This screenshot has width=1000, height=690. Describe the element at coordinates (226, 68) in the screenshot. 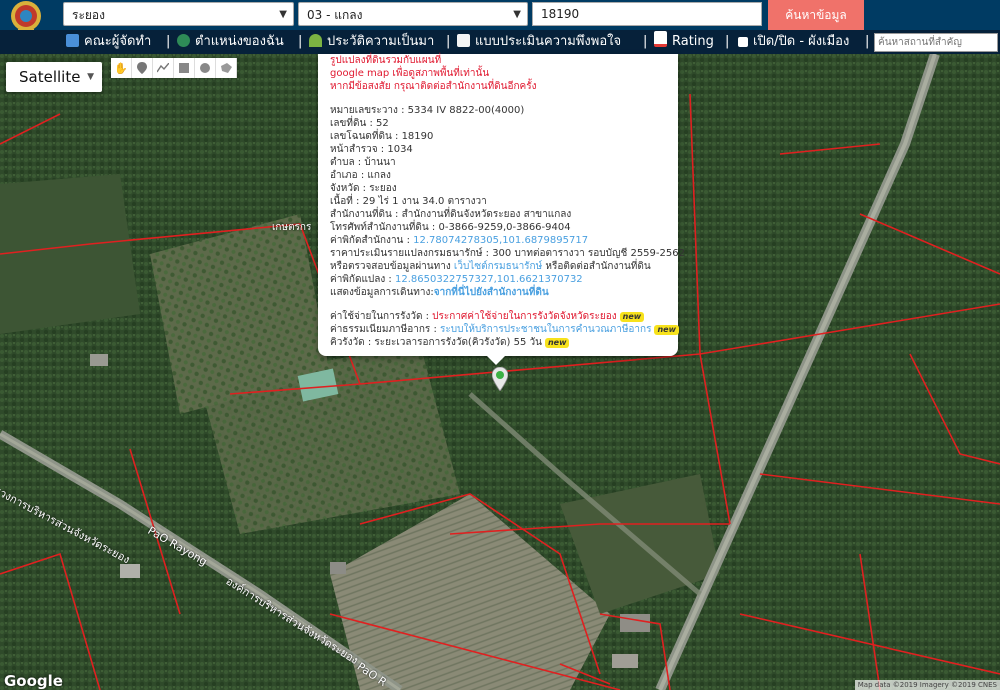

I see `polygon-icon` at that location.